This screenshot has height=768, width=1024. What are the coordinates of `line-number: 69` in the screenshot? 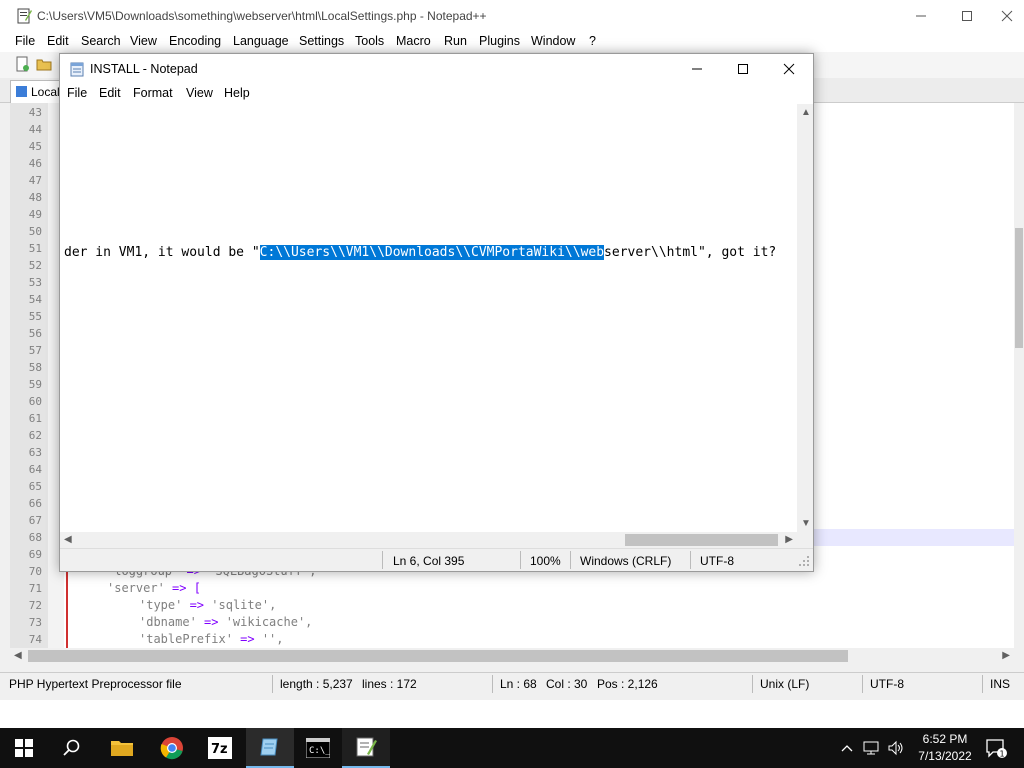 It's located at (35, 554).